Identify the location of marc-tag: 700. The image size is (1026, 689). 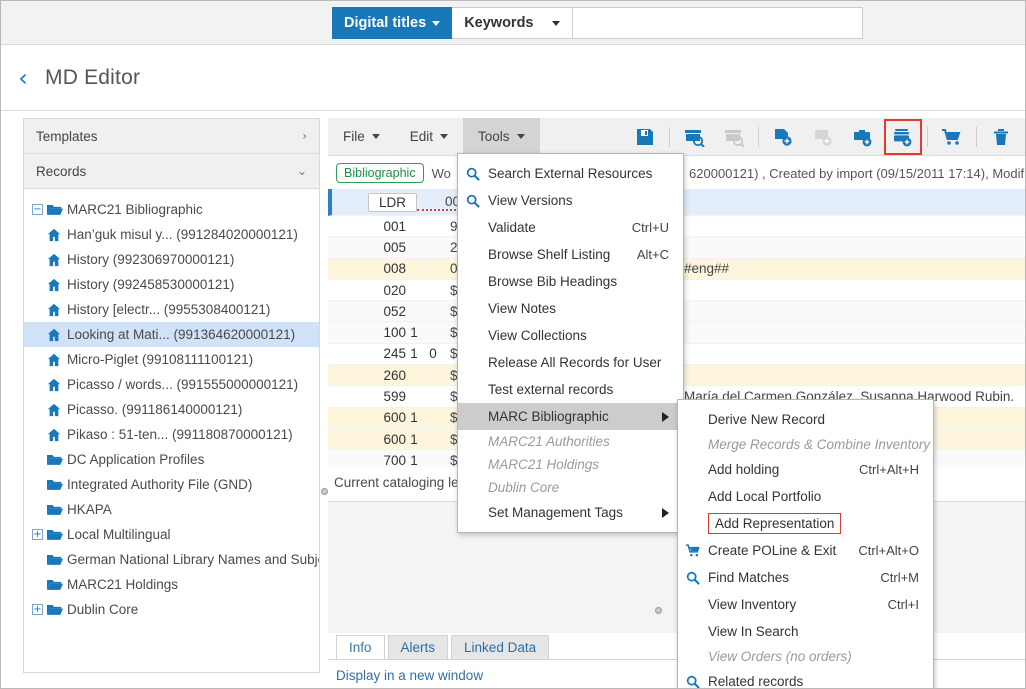
(380, 460).